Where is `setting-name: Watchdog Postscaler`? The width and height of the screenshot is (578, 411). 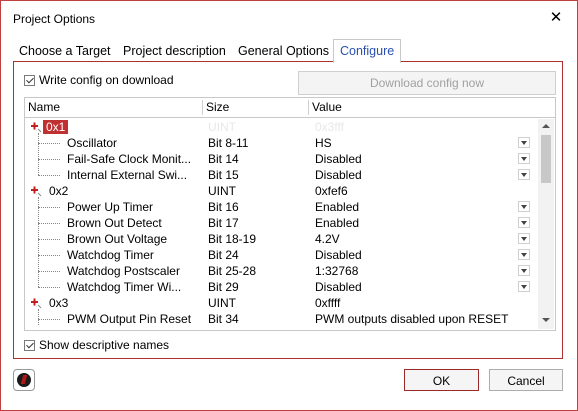 setting-name: Watchdog Postscaler is located at coordinates (123, 271).